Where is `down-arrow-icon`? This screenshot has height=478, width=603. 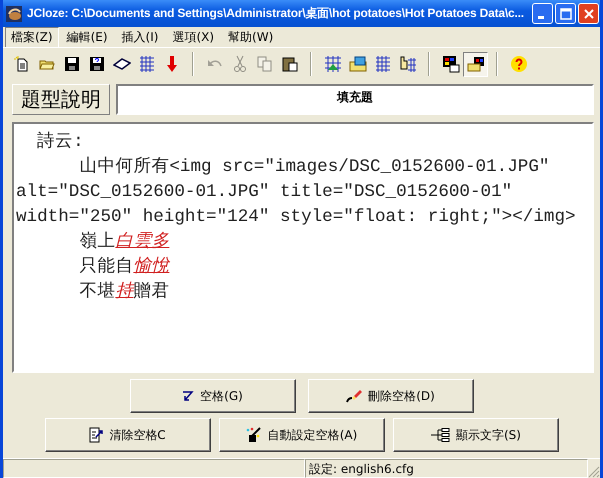 down-arrow-icon is located at coordinates (172, 64).